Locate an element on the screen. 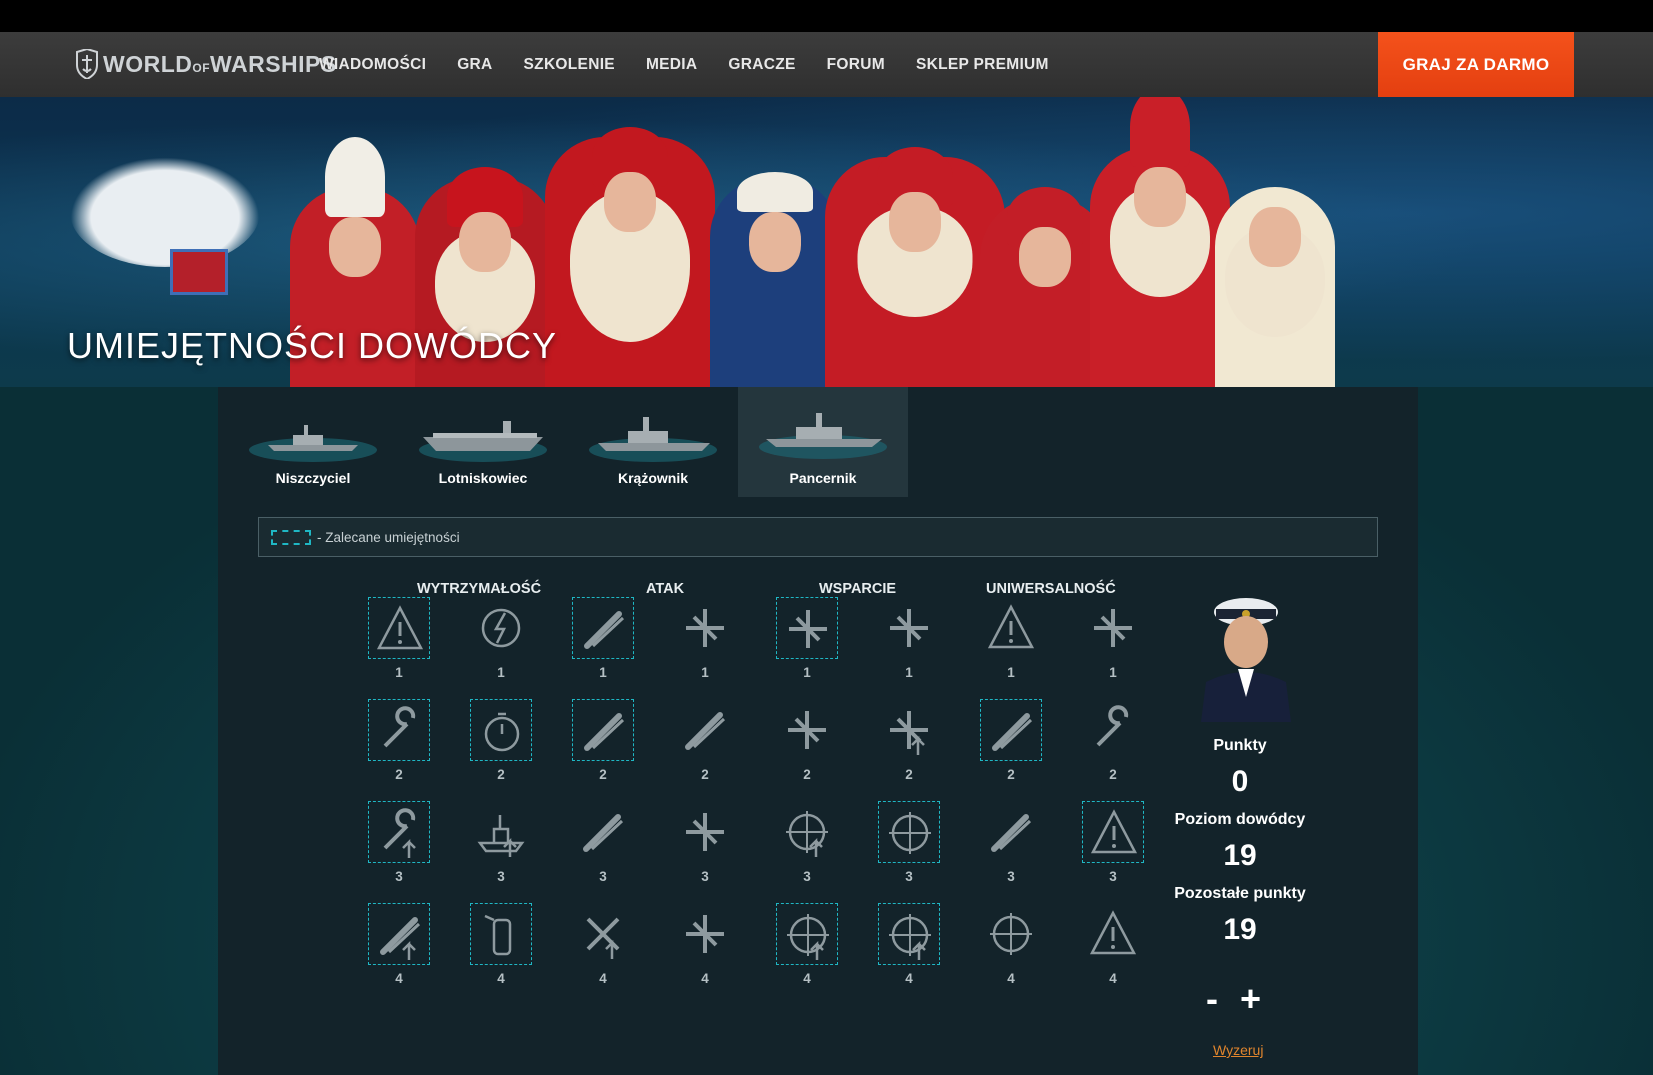 This screenshot has width=1653, height=1075. torpedo-timer-icon is located at coordinates (603, 833).